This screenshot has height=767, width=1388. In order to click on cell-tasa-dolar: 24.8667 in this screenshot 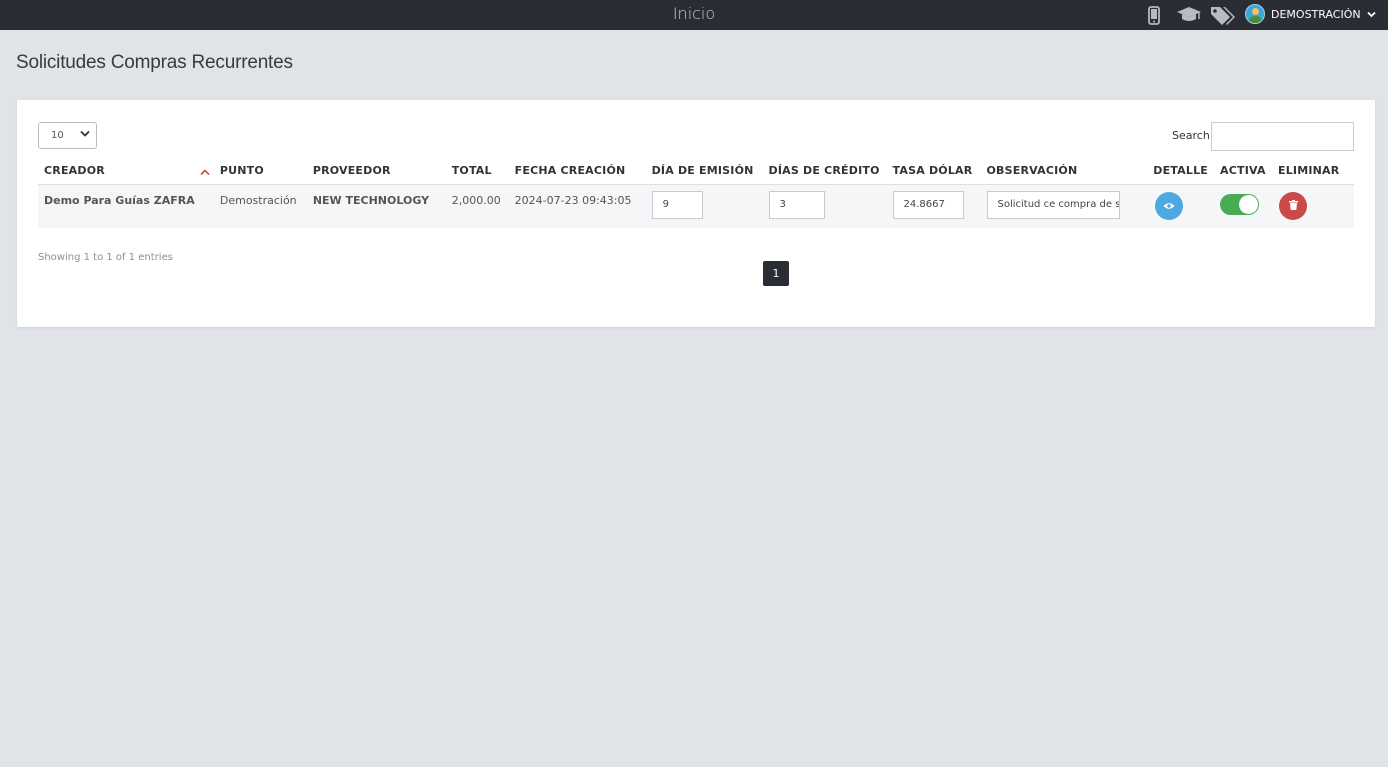, I will do `click(933, 206)`.